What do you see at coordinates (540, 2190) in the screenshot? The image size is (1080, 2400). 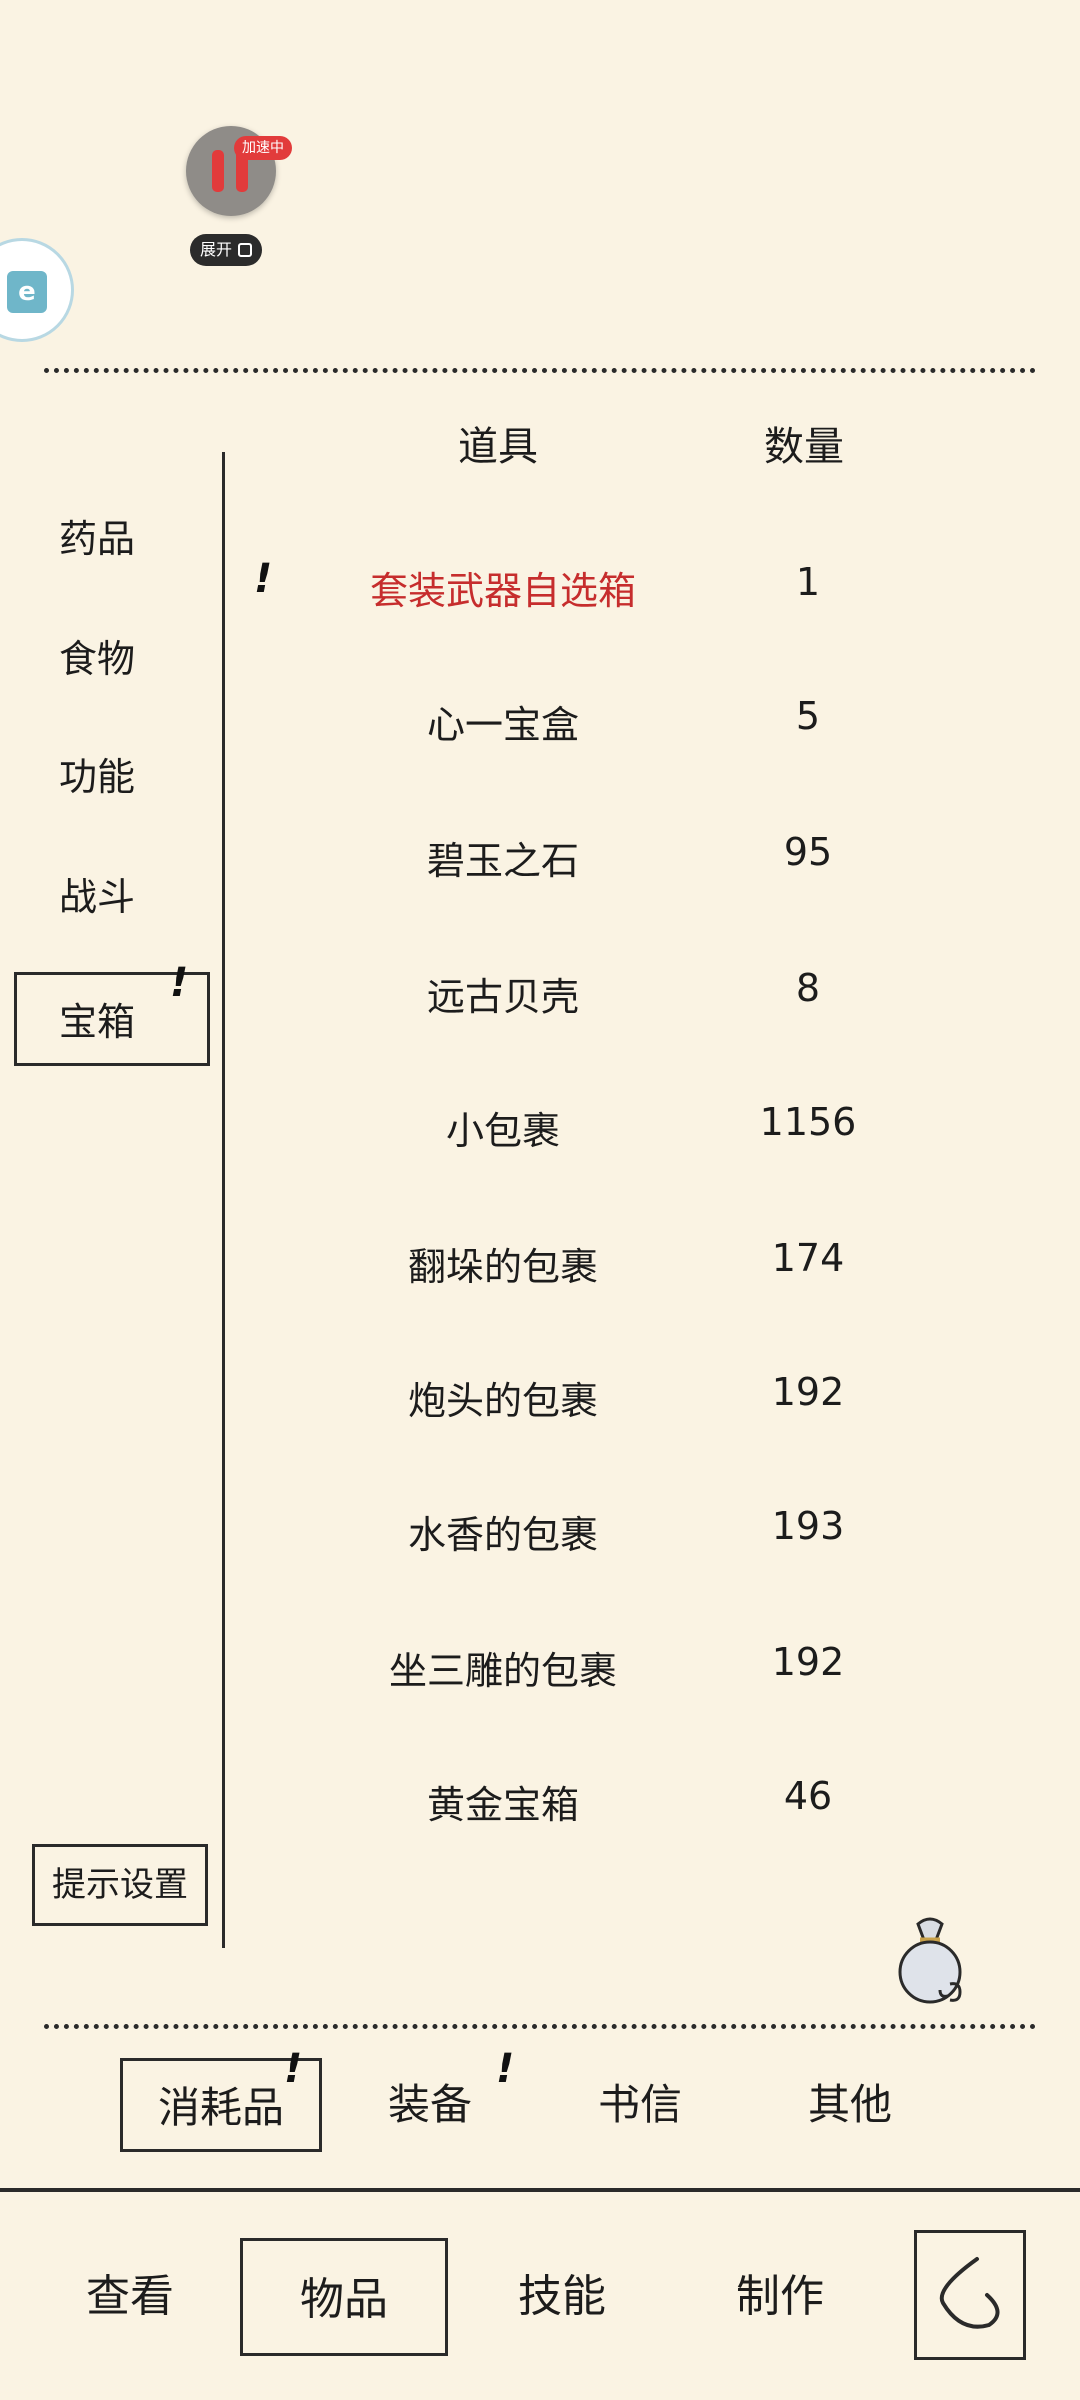 I see `nav-divider` at bounding box center [540, 2190].